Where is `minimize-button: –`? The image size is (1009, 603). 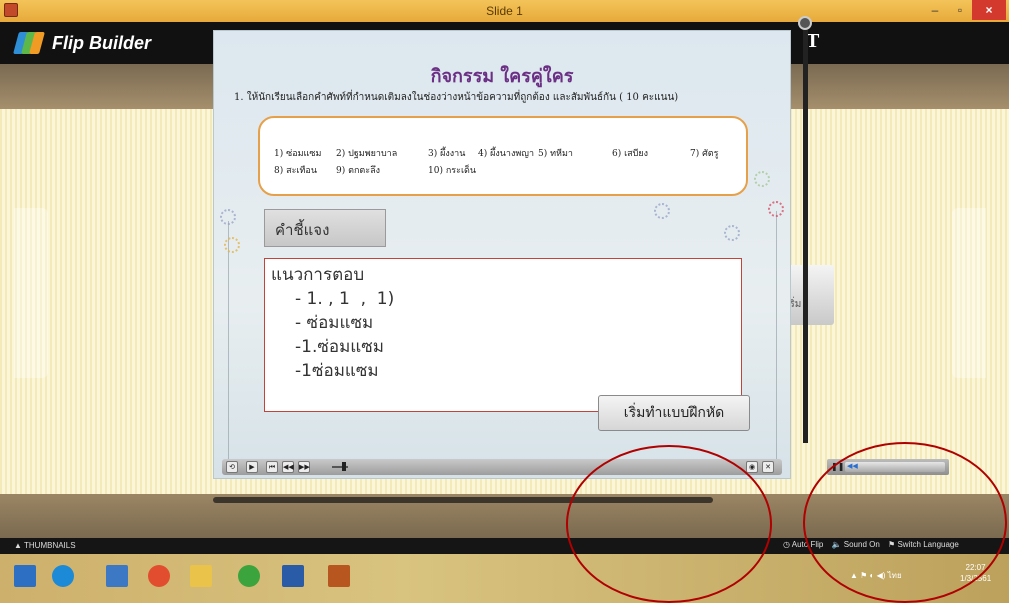 minimize-button: – is located at coordinates (935, 10).